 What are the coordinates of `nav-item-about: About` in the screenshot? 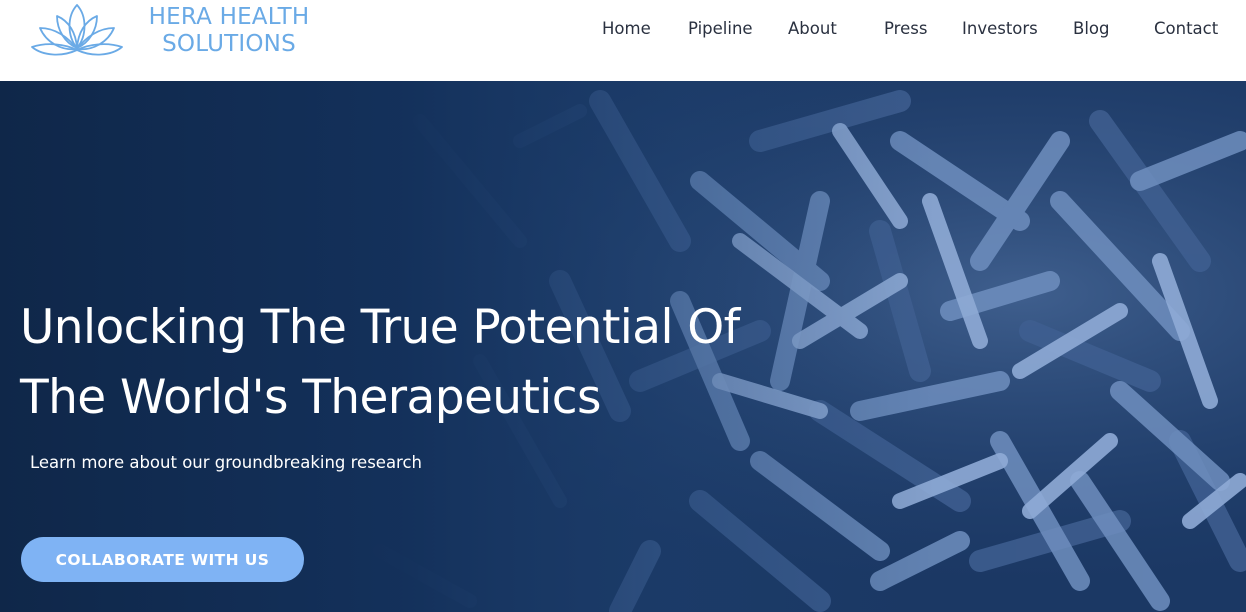 It's located at (812, 29).